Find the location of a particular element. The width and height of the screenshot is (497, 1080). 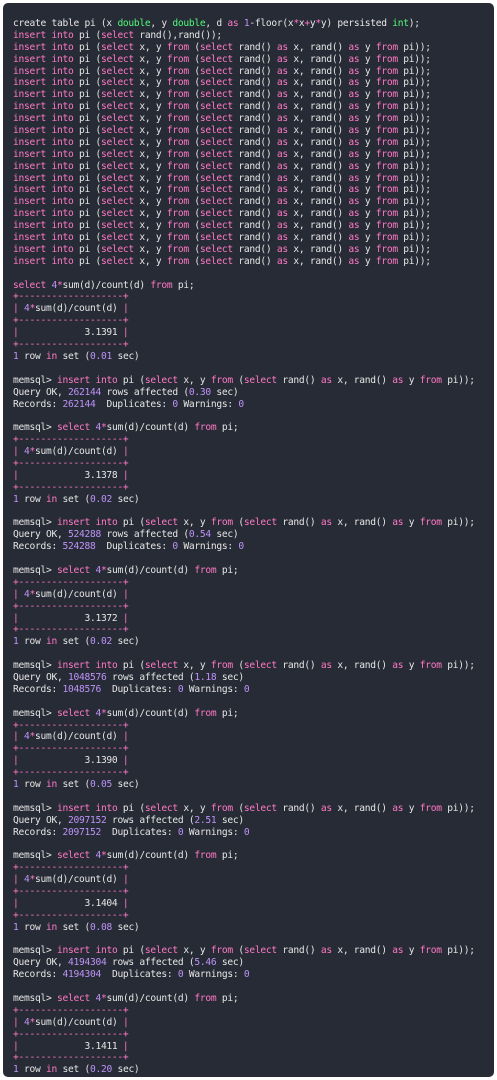

terminal-token: int is located at coordinates (400, 23).